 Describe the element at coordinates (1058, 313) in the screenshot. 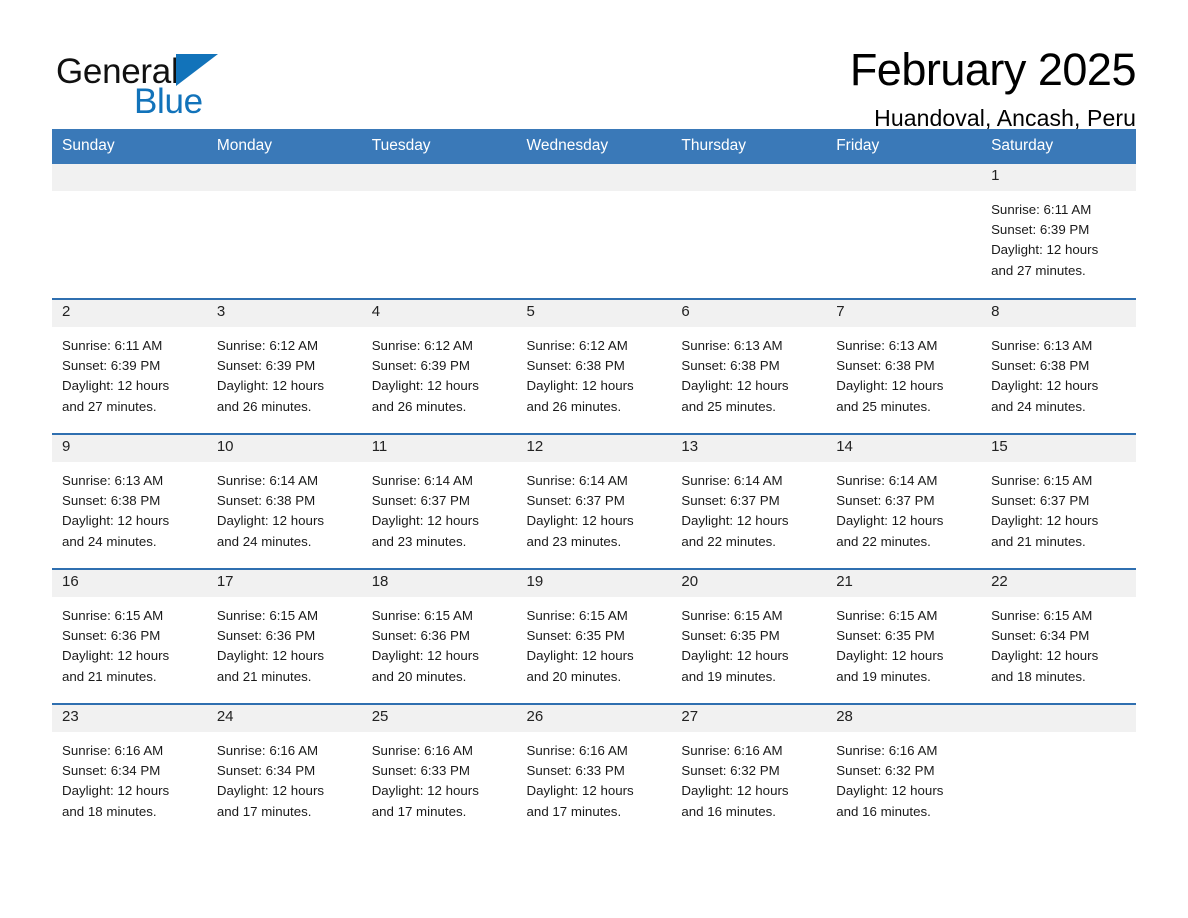

I see `day-number: 8` at that location.